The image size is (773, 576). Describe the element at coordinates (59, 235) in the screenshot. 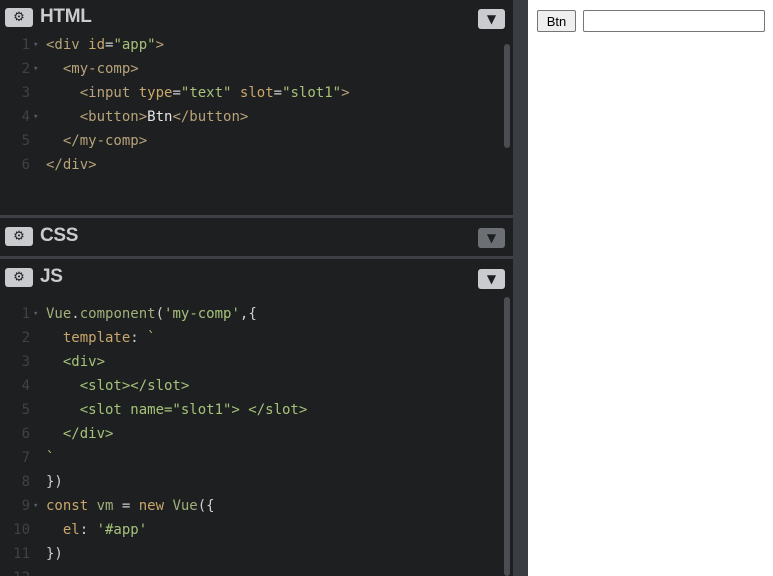

I see `css-panel-title: CSS` at that location.